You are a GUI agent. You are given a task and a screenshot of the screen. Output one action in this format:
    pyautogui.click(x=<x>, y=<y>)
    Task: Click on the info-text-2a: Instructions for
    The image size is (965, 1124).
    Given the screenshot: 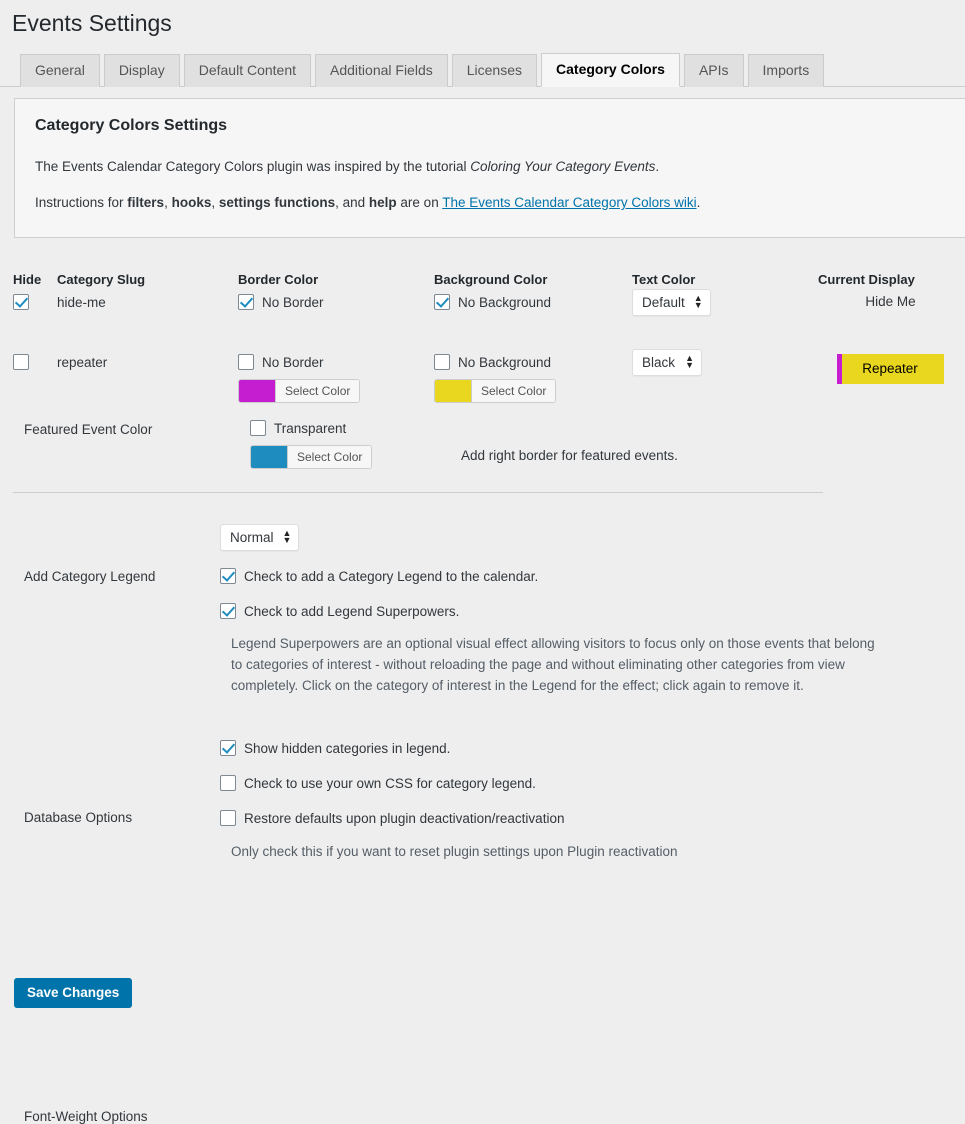 What is the action you would take?
    pyautogui.click(x=81, y=203)
    